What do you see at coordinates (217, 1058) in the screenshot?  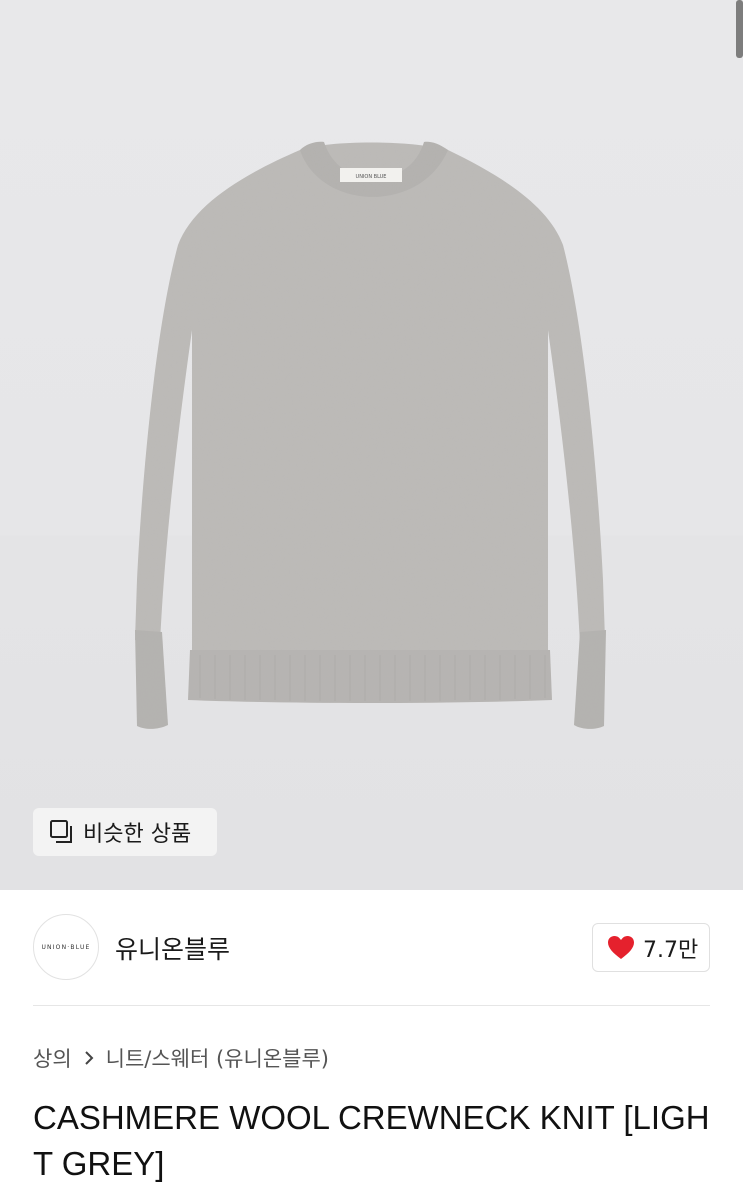 I see `breadcrumb-subcategory: 니트/스웨터 (유니온블루)` at bounding box center [217, 1058].